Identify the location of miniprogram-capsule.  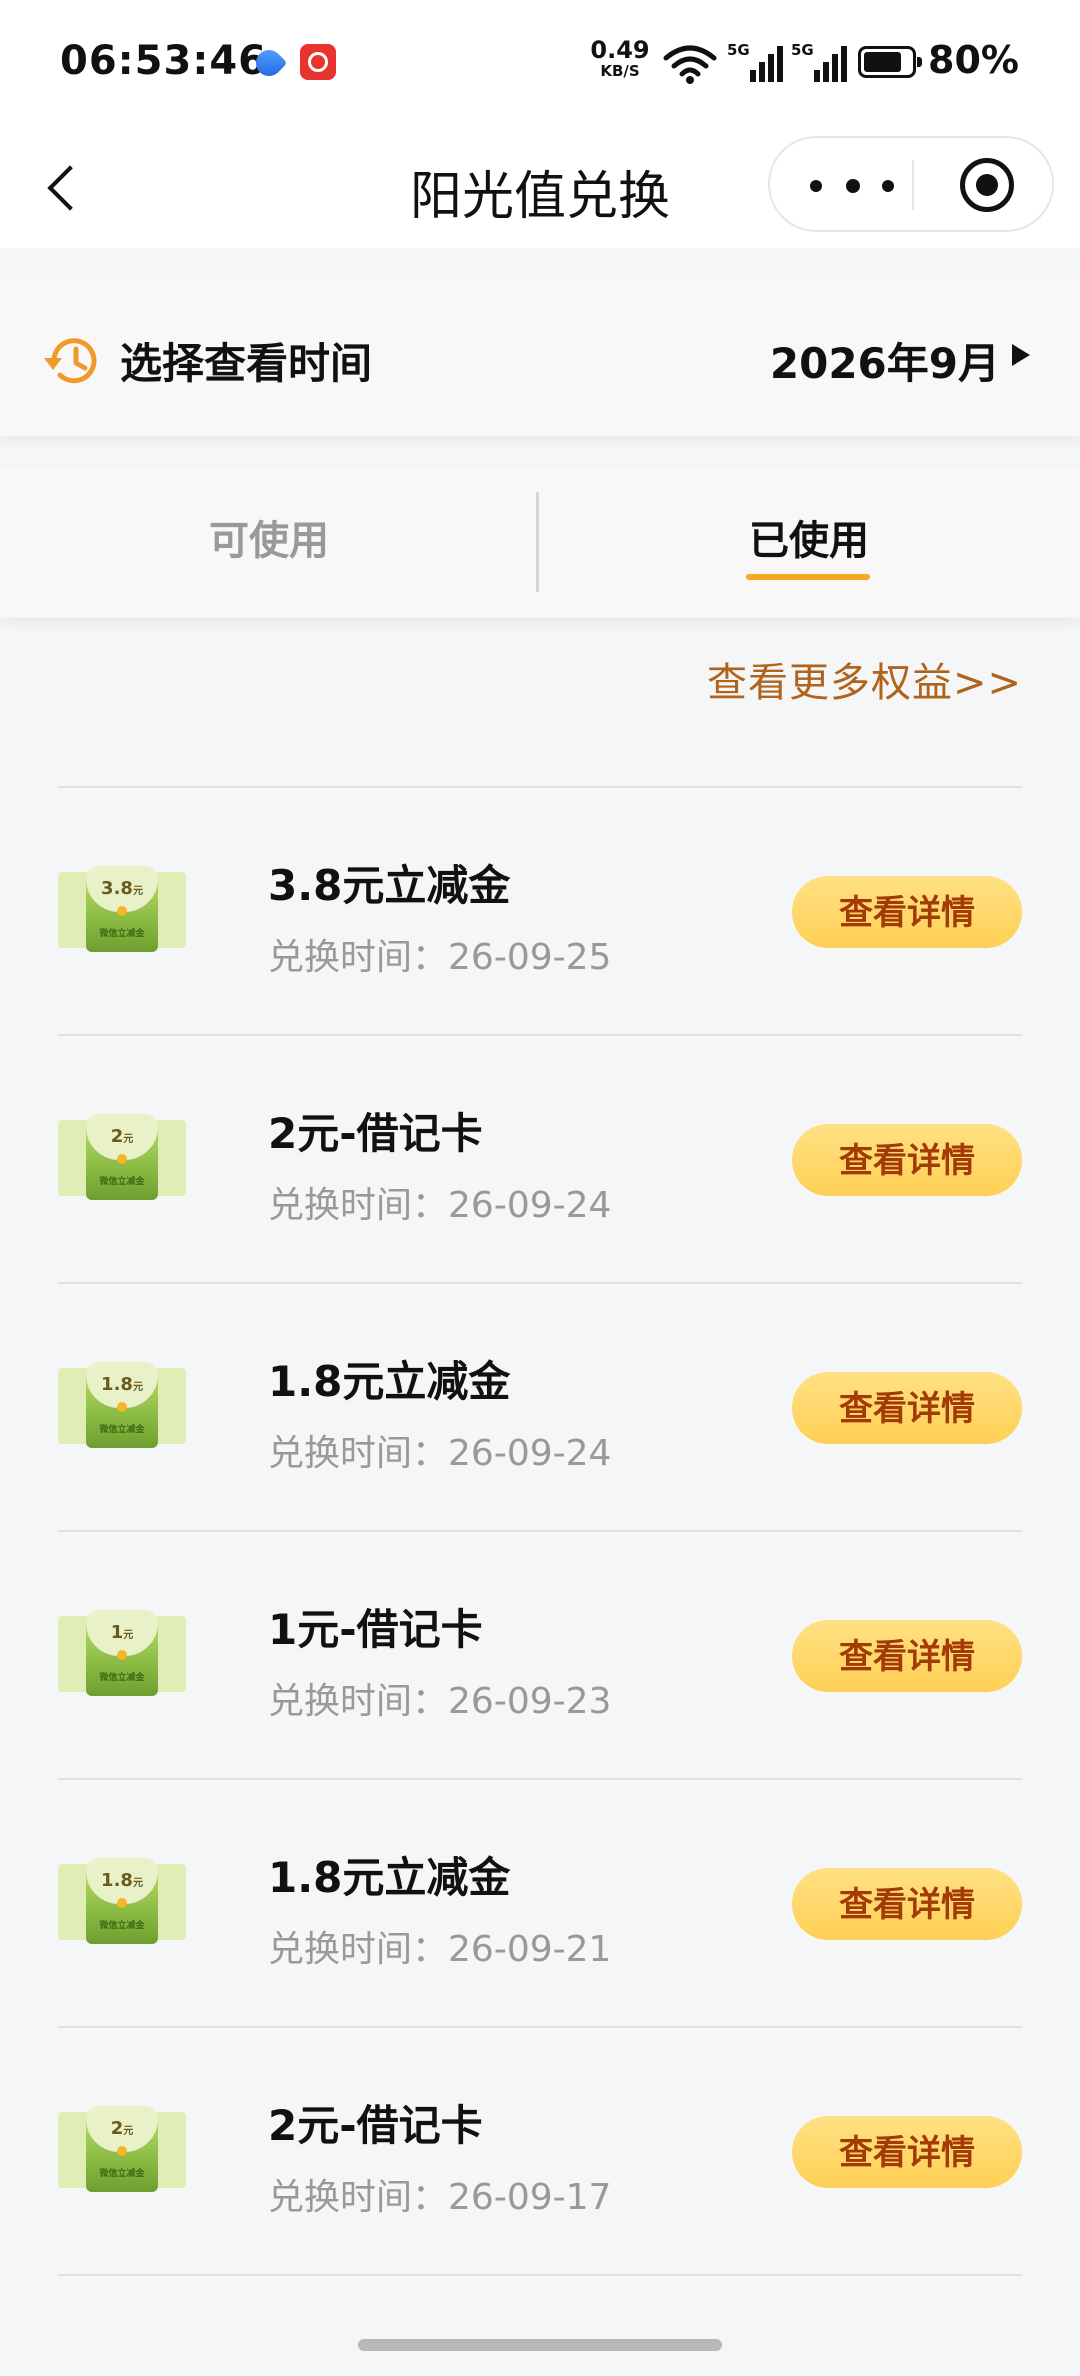
(911, 184).